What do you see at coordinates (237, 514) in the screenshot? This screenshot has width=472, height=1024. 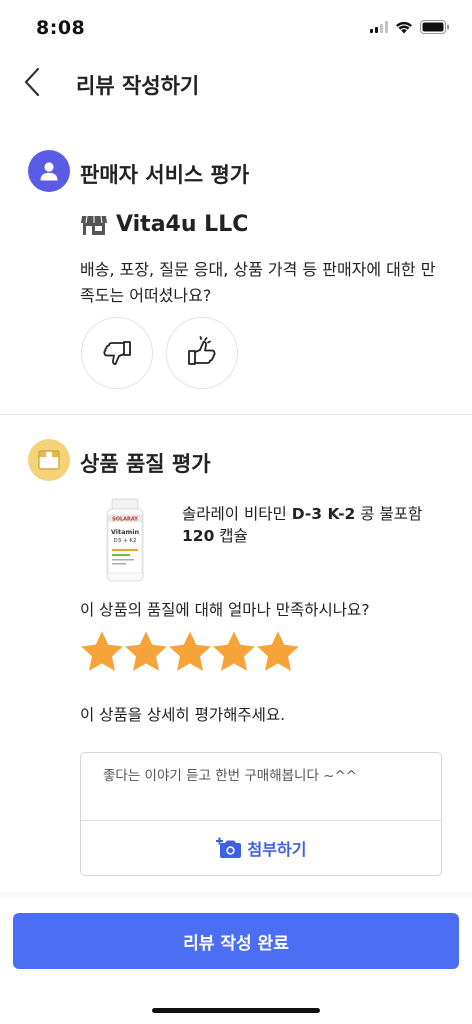 I see `product-name-part: 솔라레이 비타민` at bounding box center [237, 514].